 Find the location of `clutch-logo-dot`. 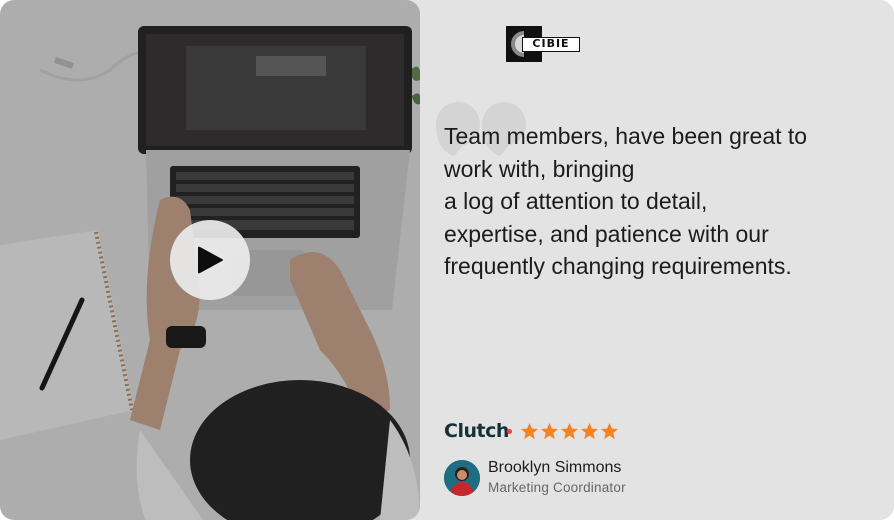

clutch-logo-dot is located at coordinates (509, 431).